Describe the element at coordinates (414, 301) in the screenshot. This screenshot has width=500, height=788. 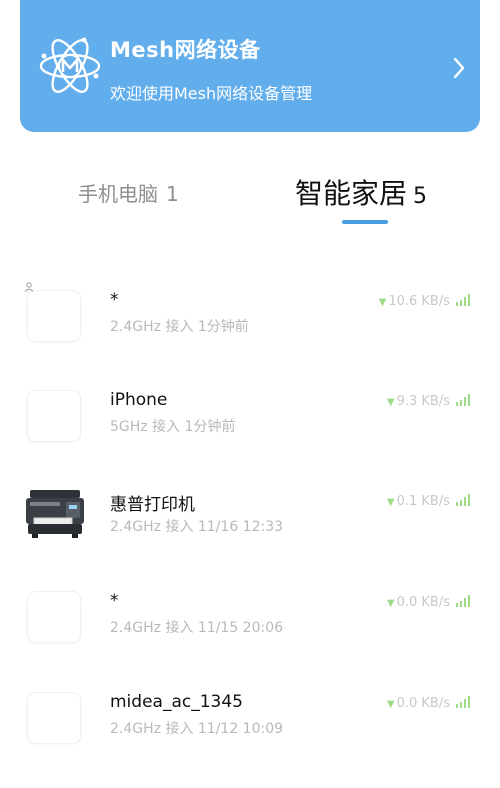
I see `download-speed: ▼ 10.6 KB/s` at that location.